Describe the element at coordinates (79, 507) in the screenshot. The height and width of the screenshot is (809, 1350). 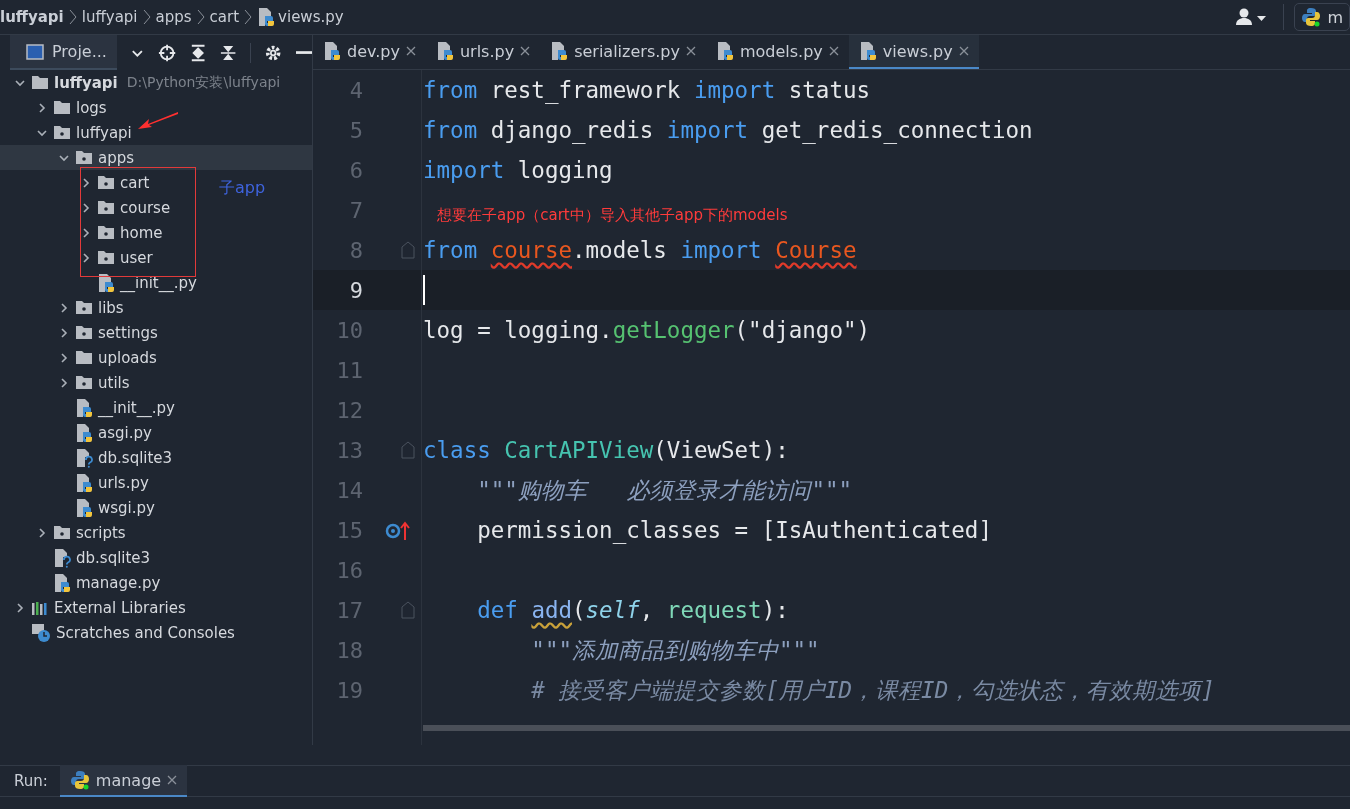
I see `tree-row: wsgi.py` at that location.